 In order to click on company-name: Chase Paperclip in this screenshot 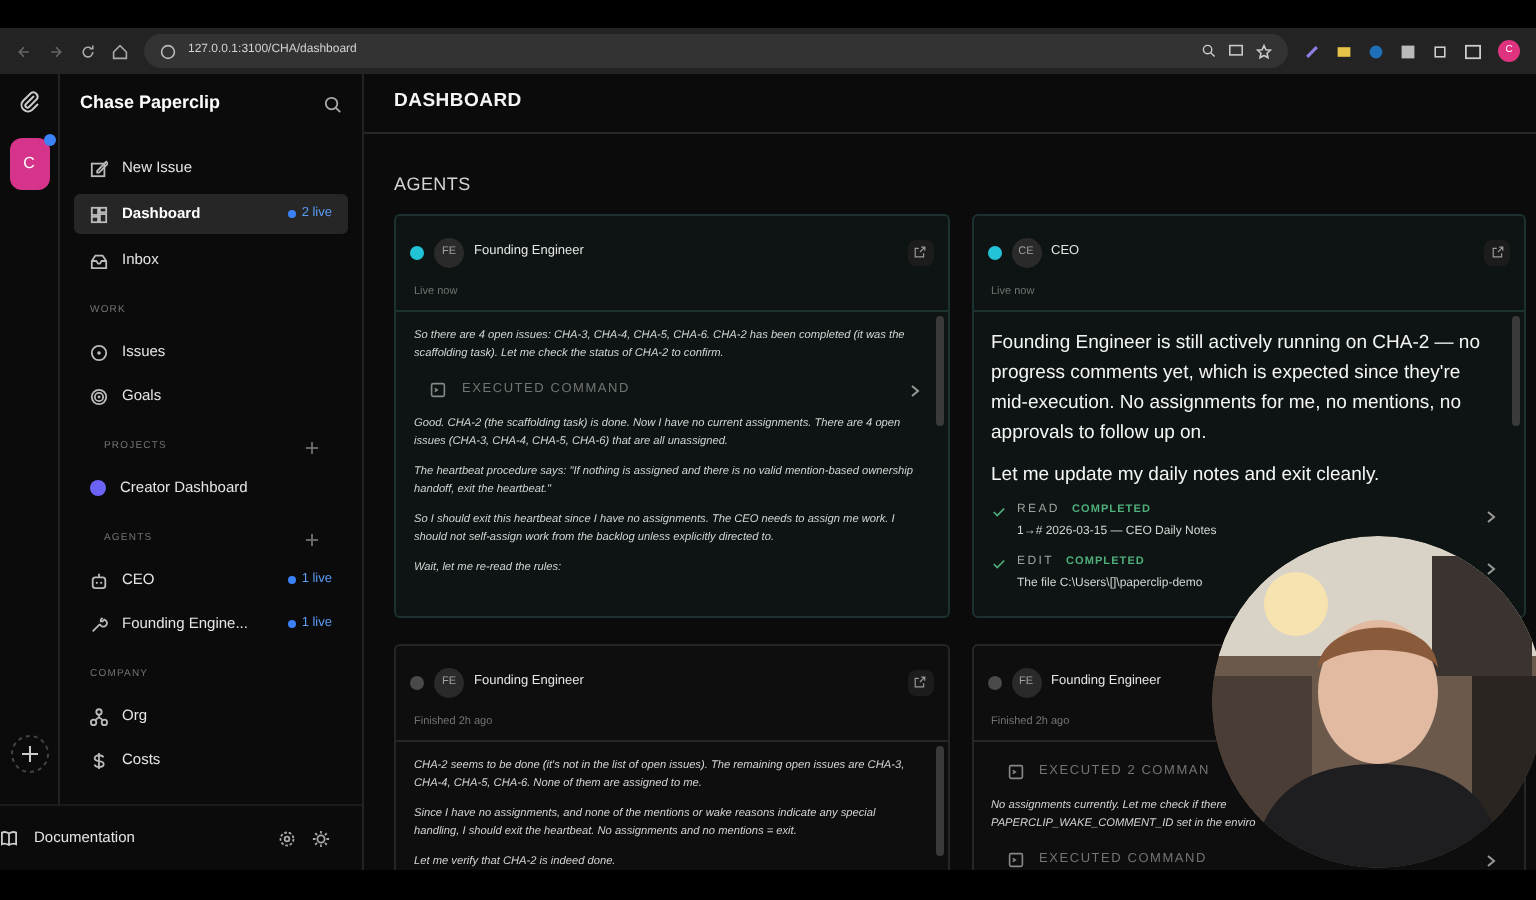, I will do `click(150, 103)`.